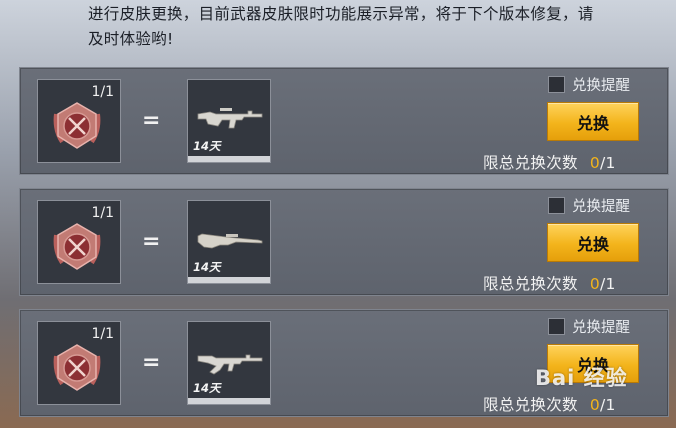 The width and height of the screenshot is (676, 428). What do you see at coordinates (378, 27) in the screenshot?
I see `notice-text: 进行皮肤更换，目前武器皮肤限时功能展示异常，将于下个版本修复，请 及时体验哟!` at bounding box center [378, 27].